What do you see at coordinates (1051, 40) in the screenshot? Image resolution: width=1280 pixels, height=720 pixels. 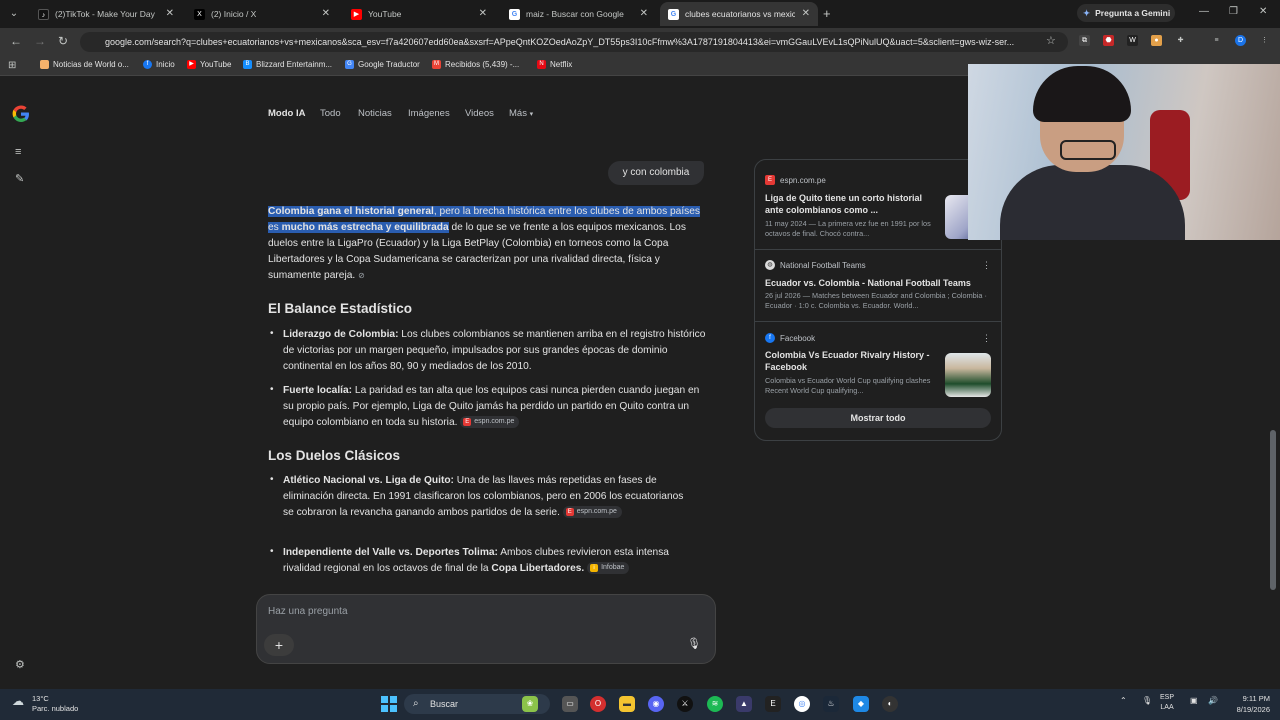 I see `bookmark-star-icon: ☆` at bounding box center [1051, 40].